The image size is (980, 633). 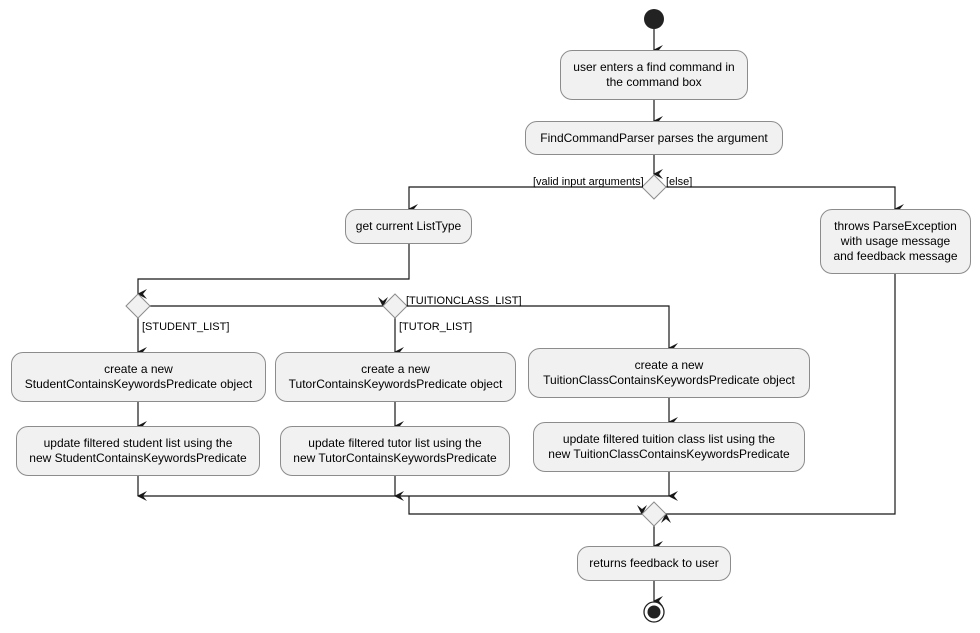 I want to click on edge-valid, so click(x=525, y=200).